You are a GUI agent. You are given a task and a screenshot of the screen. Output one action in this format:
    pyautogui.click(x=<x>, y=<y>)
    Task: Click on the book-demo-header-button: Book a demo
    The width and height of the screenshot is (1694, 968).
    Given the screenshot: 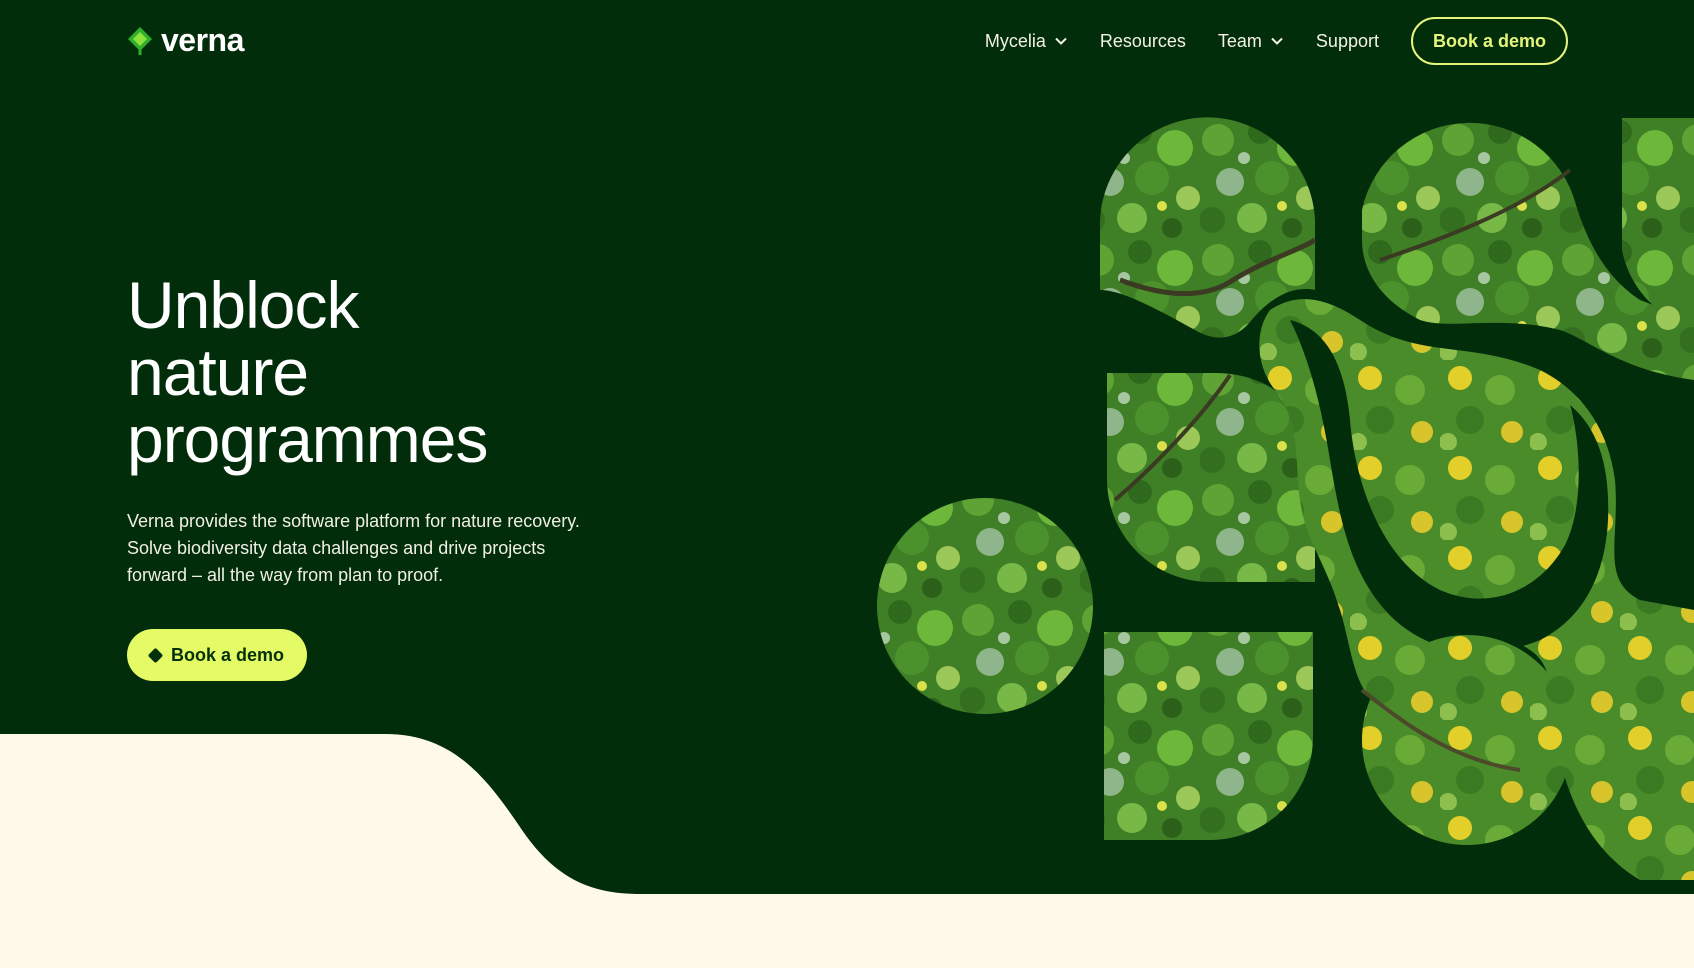 What is the action you would take?
    pyautogui.click(x=1489, y=41)
    